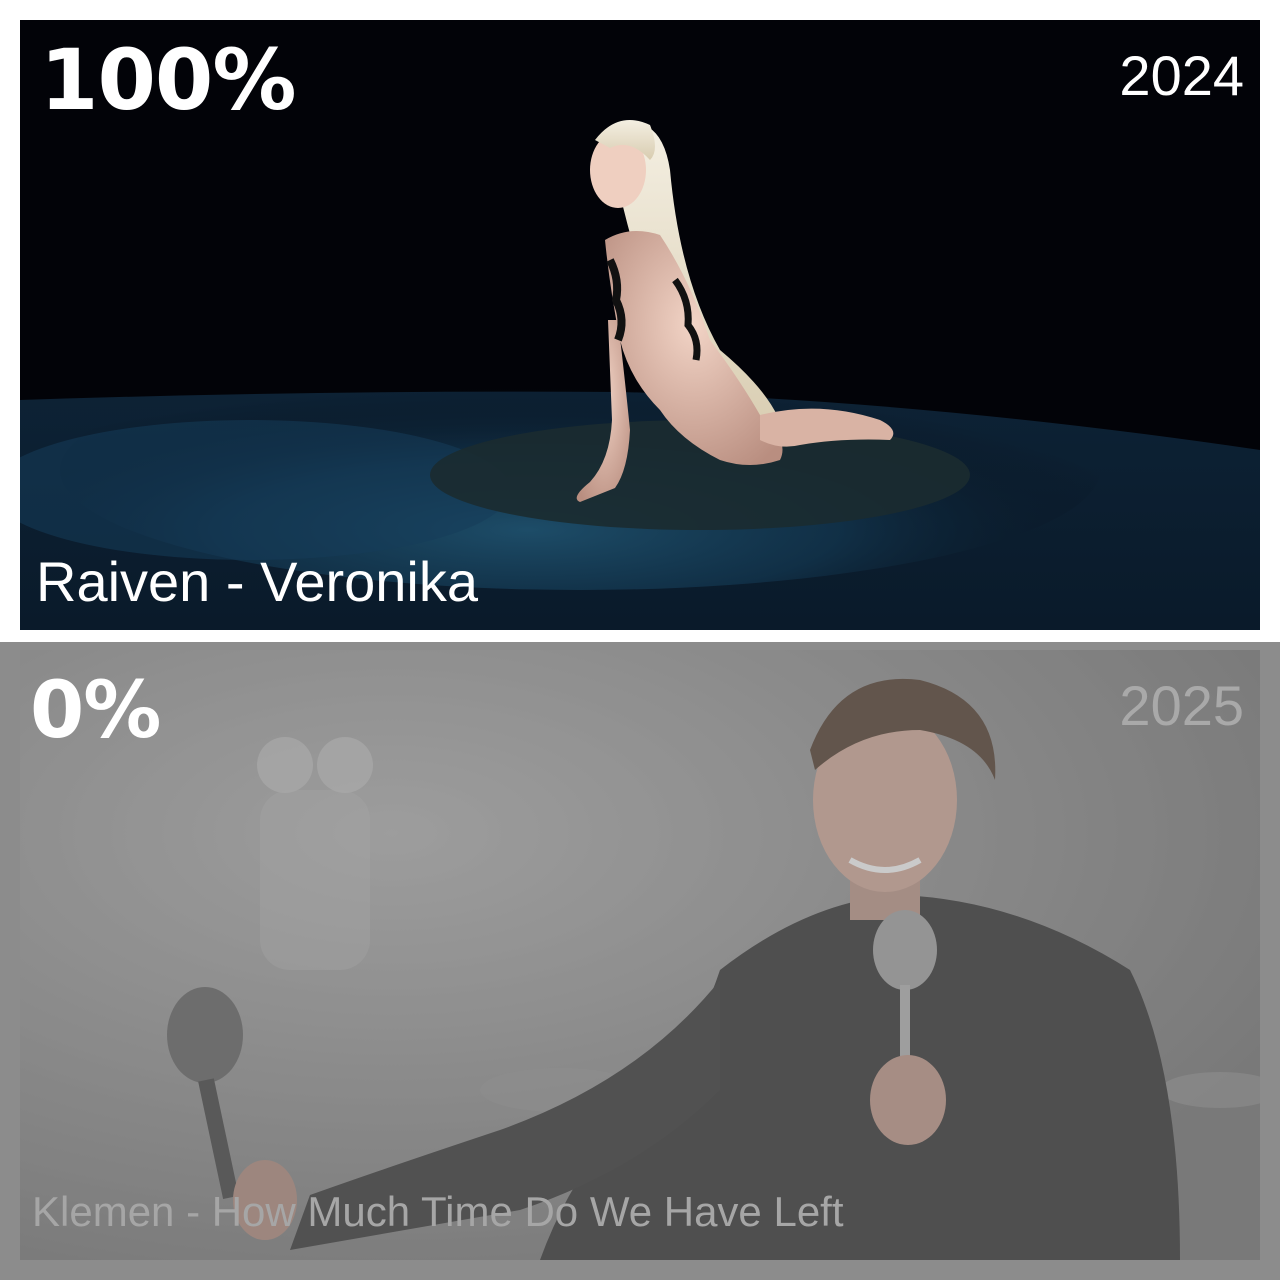  What do you see at coordinates (168, 80) in the screenshot?
I see `top-percentage-label: 100%` at bounding box center [168, 80].